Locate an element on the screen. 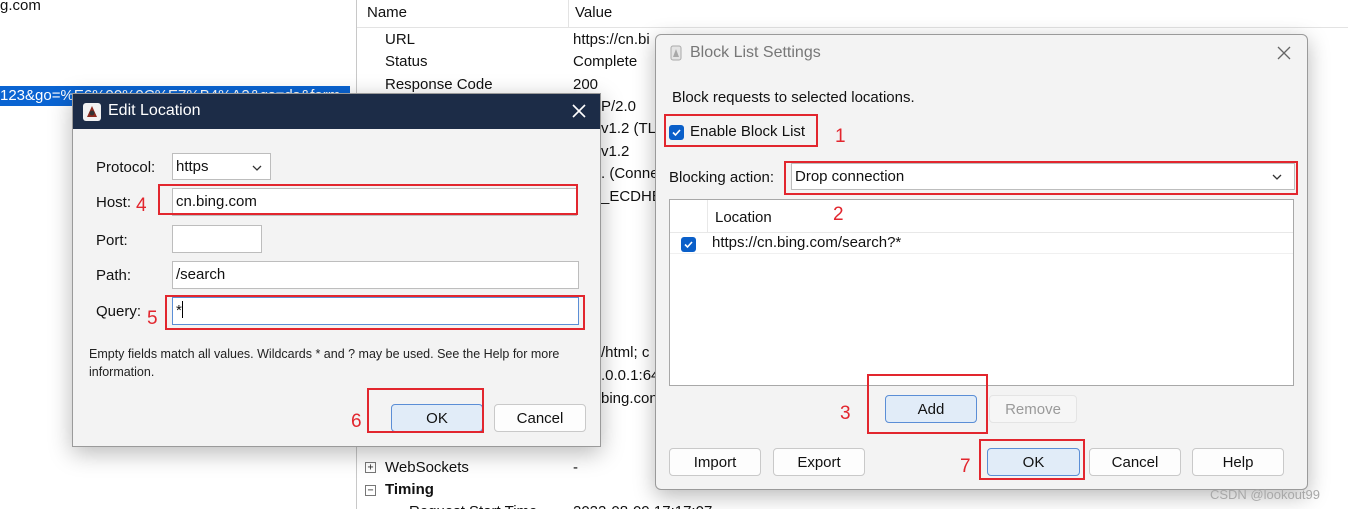 The image size is (1348, 509). prop-name-url: URL is located at coordinates (400, 39).